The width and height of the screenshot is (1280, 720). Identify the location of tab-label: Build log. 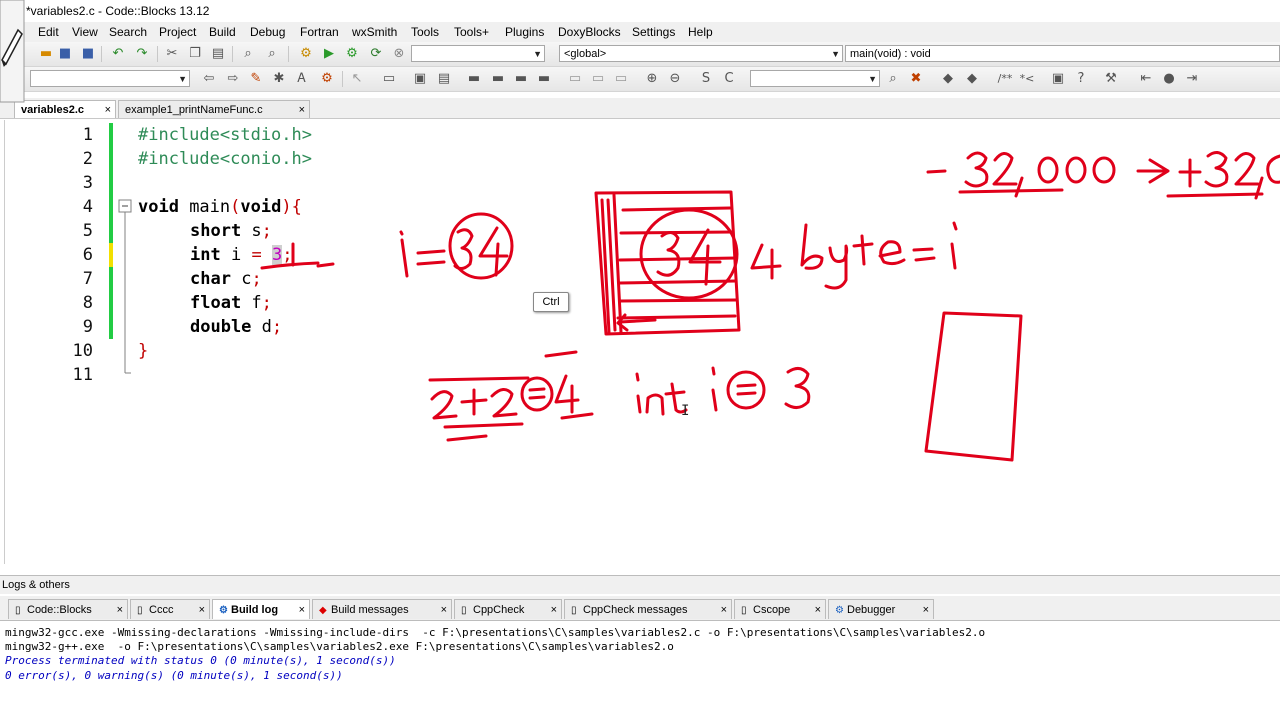
(255, 610).